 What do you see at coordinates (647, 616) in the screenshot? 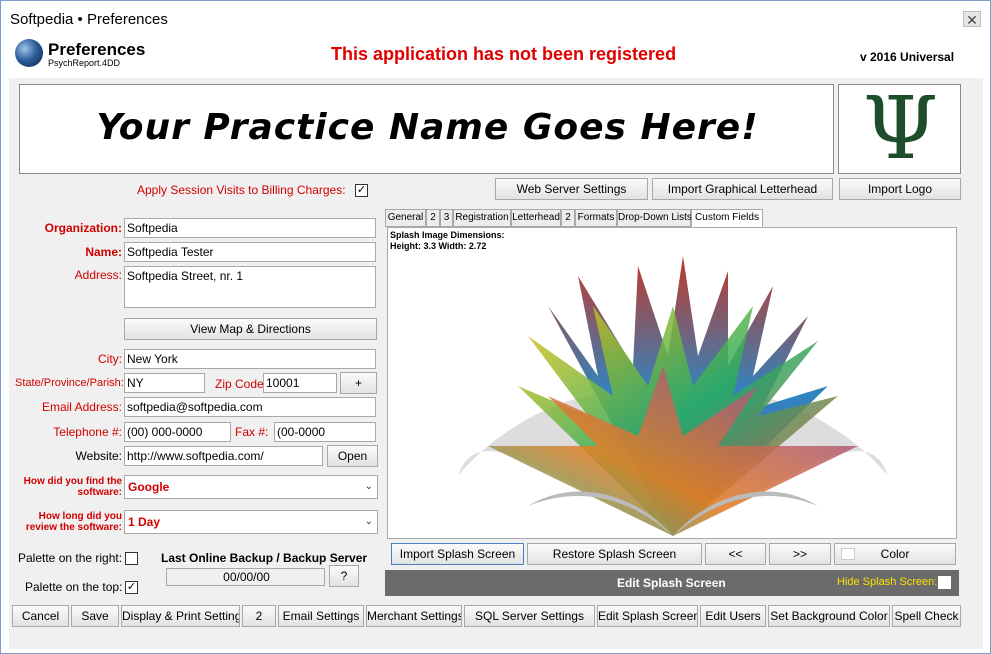
I see `edit-splash-screen-button: Edit Splash Screen` at bounding box center [647, 616].